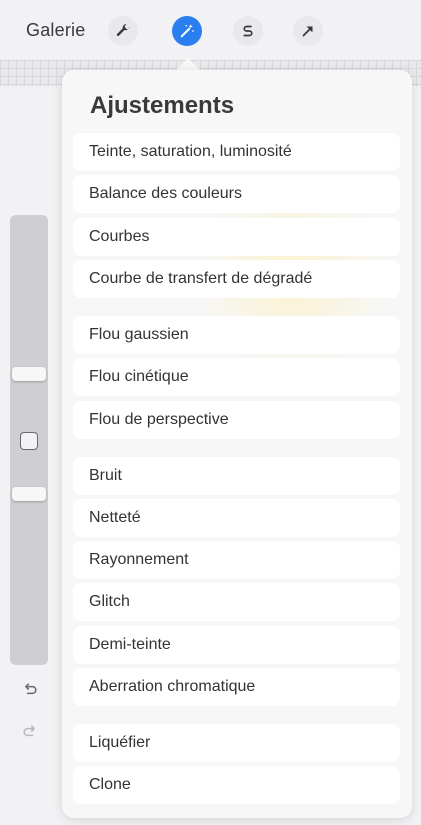  Describe the element at coordinates (236, 279) in the screenshot. I see `menu-item-gradient-map: Courbe de transfert de dégradé` at that location.